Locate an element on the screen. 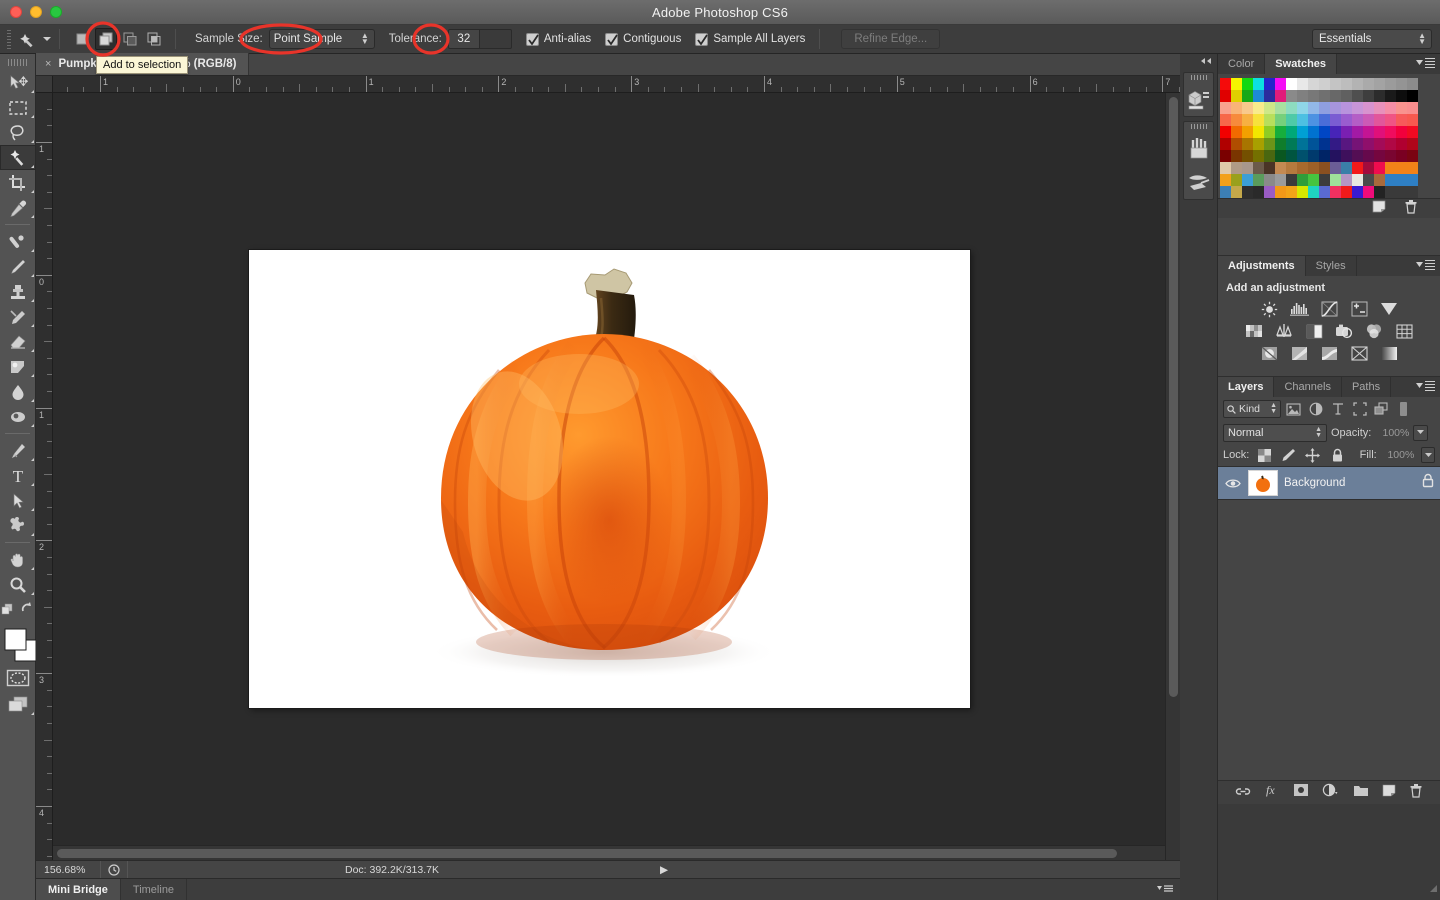  tool-preset-caret-icon is located at coordinates (47, 39).